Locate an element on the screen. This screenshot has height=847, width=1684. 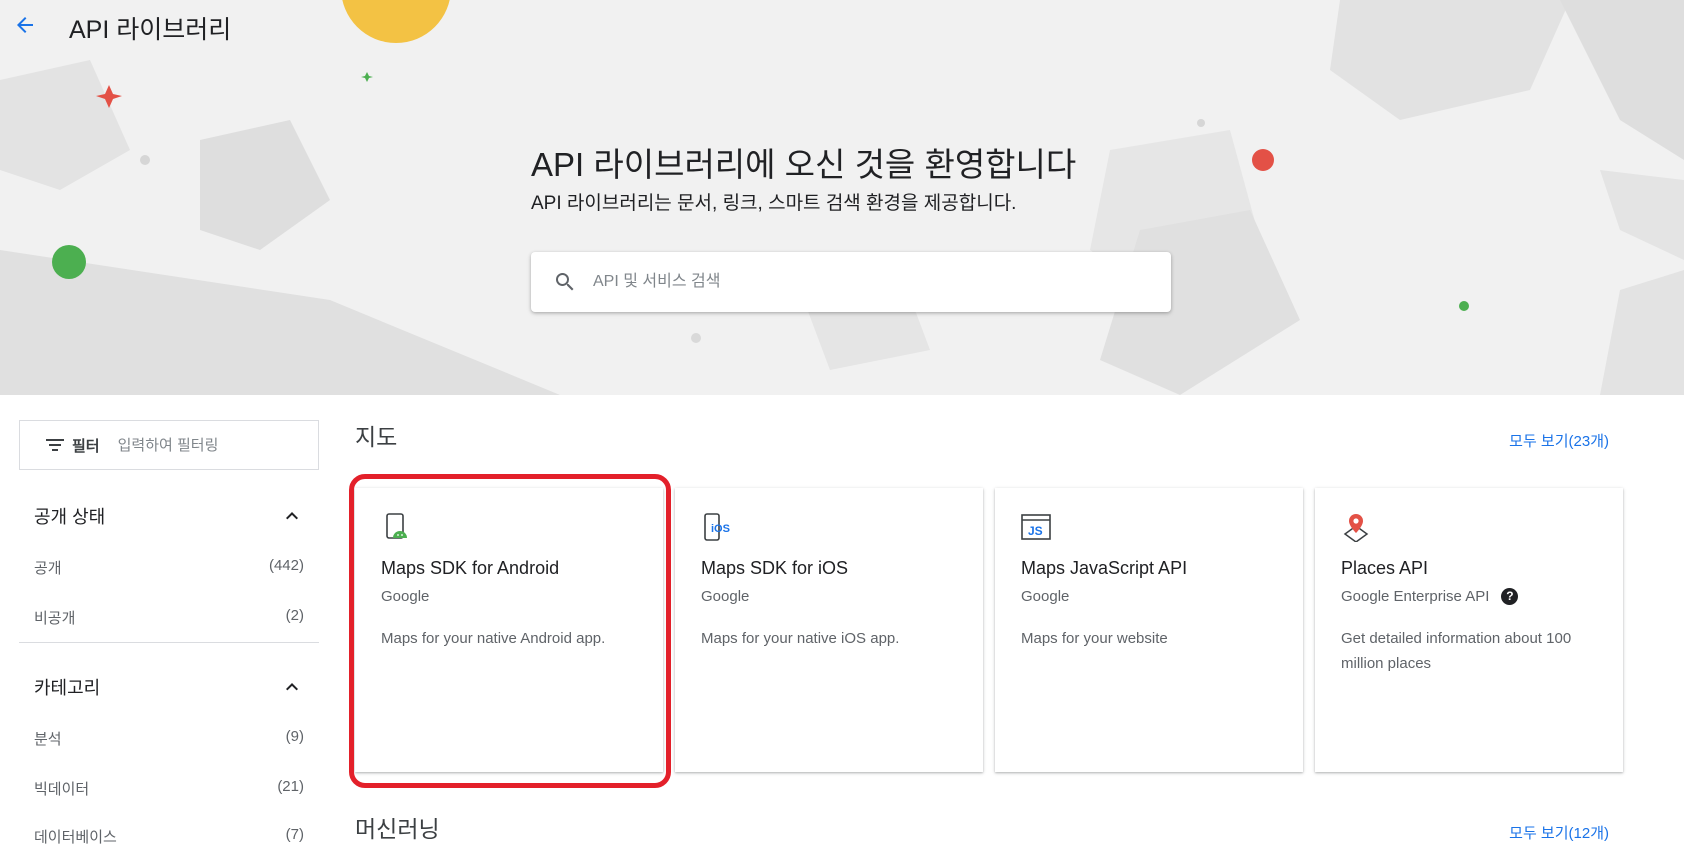
help-icon: ? is located at coordinates (1510, 596).